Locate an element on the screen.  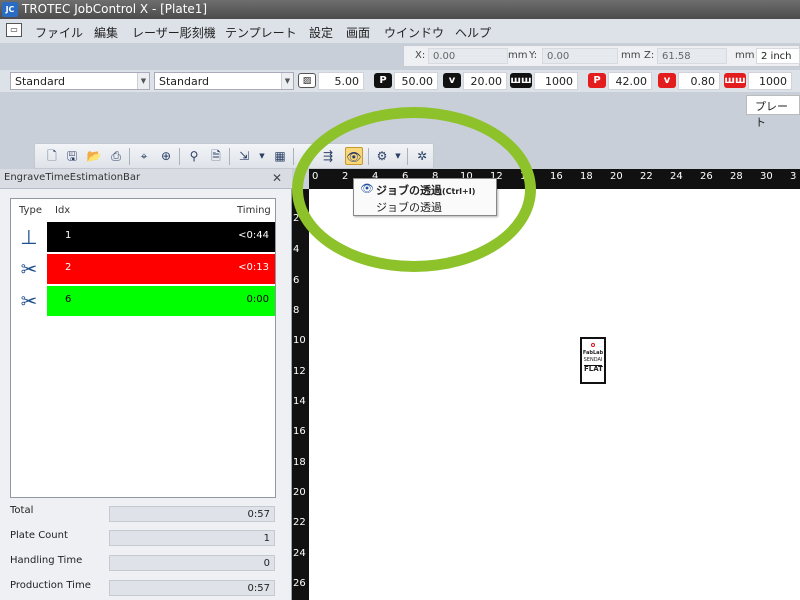
ruler-tick-label: 20 is located at coordinates (616, 176).